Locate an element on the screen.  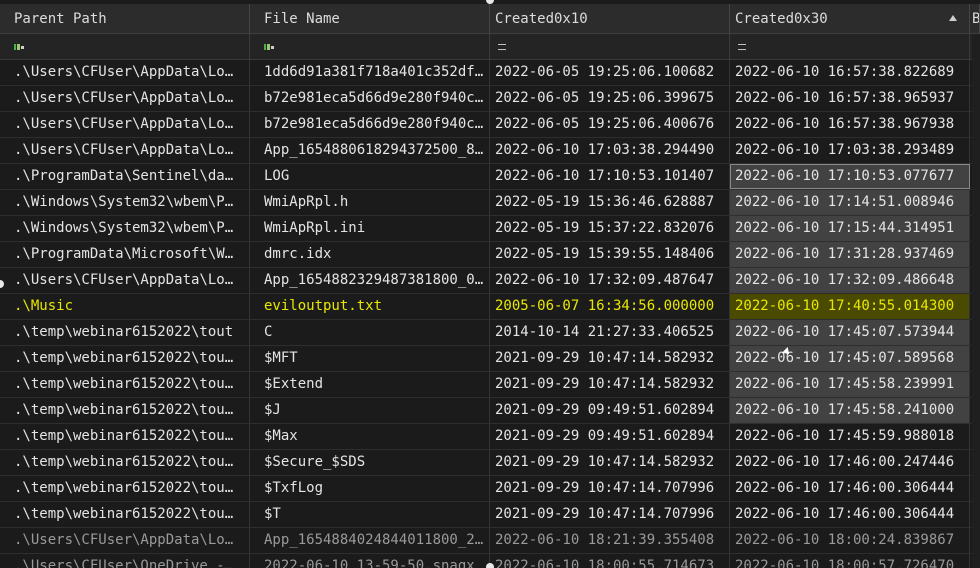
cell-created-0x30: 2022-06-10 17:45:58.239991 is located at coordinates (850, 384).